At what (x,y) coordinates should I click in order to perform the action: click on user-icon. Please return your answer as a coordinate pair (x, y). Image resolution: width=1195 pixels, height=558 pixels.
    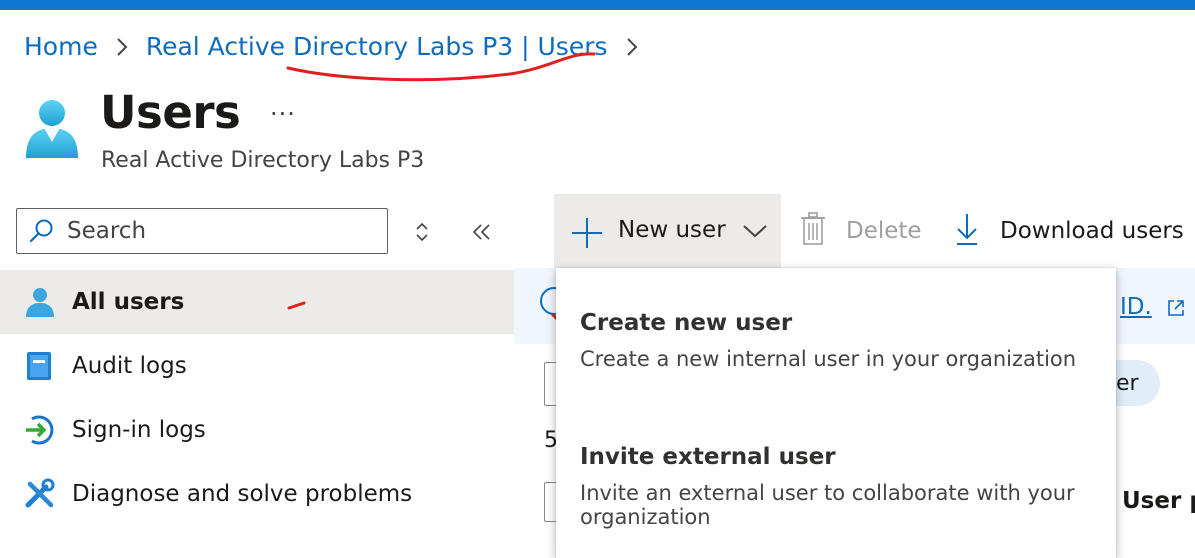
    Looking at the image, I should click on (40, 302).